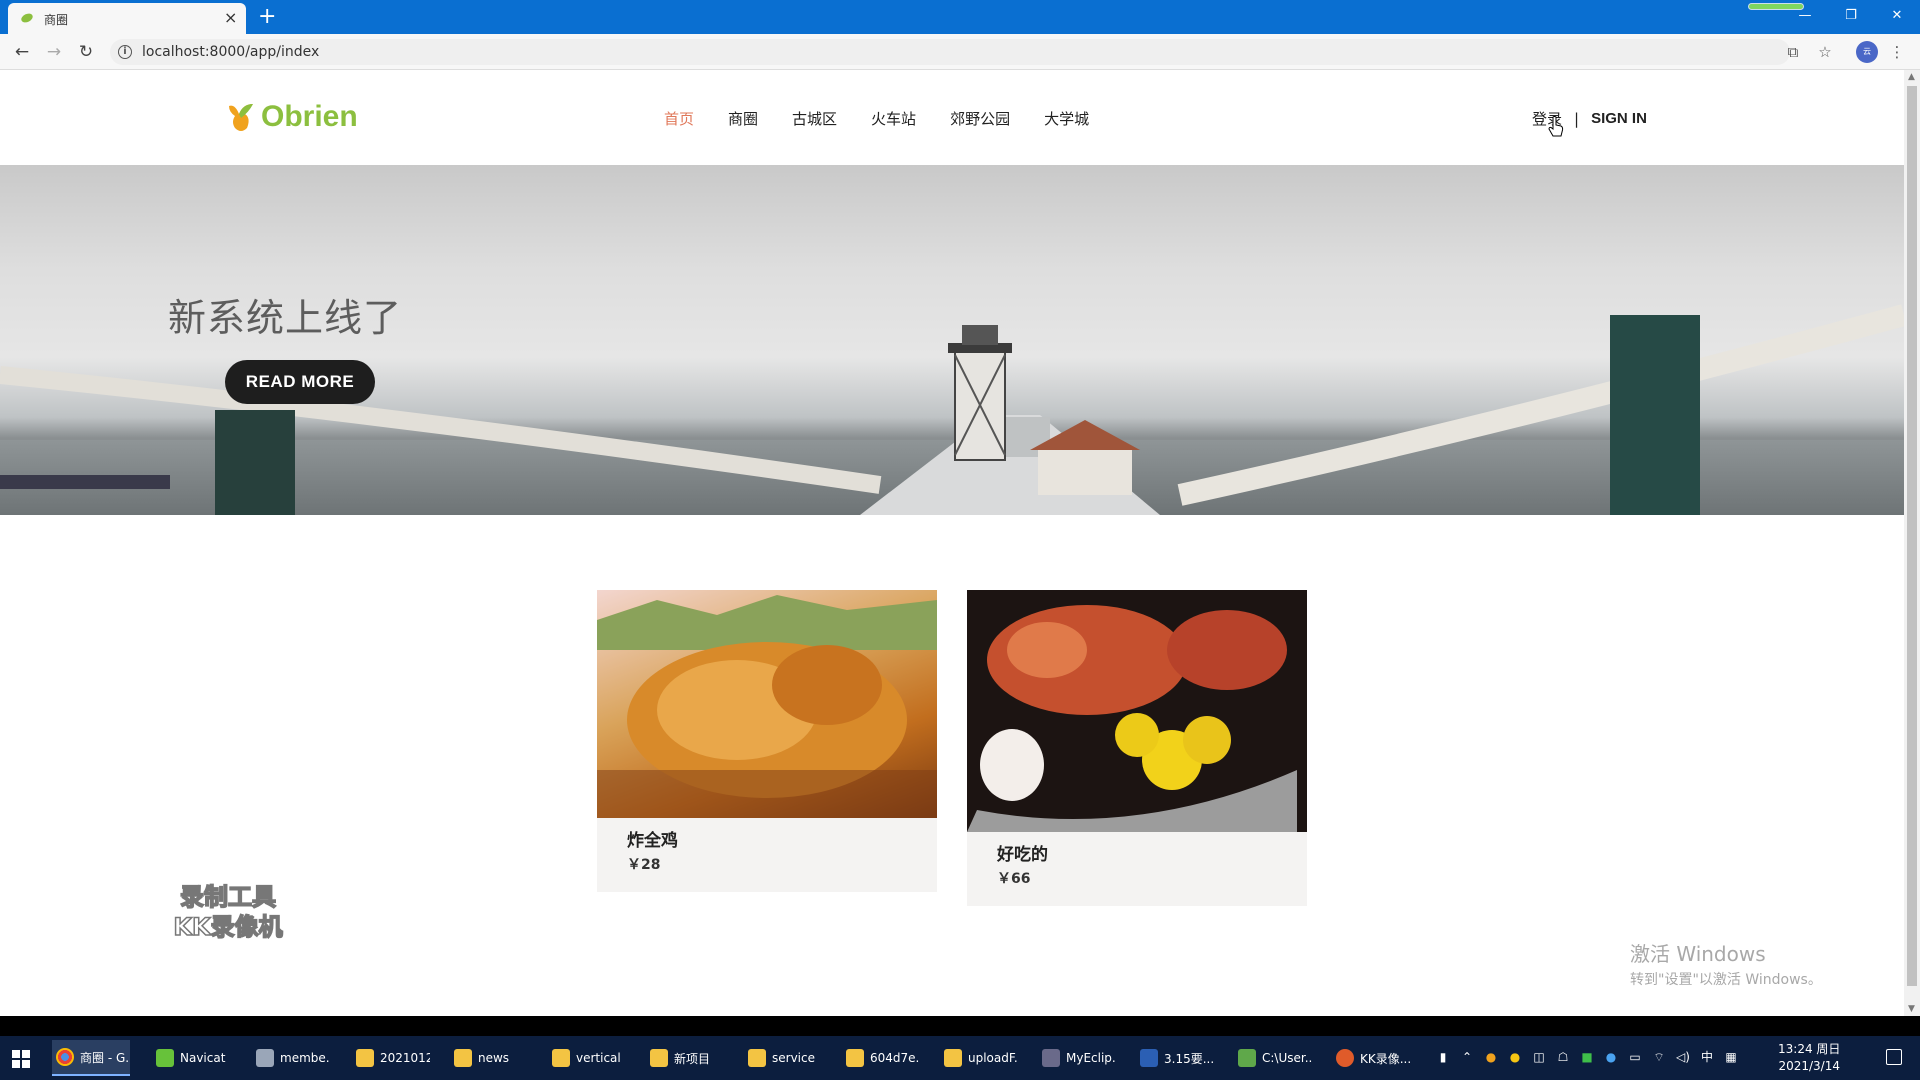  I want to click on site-logo: Obrien, so click(291, 117).